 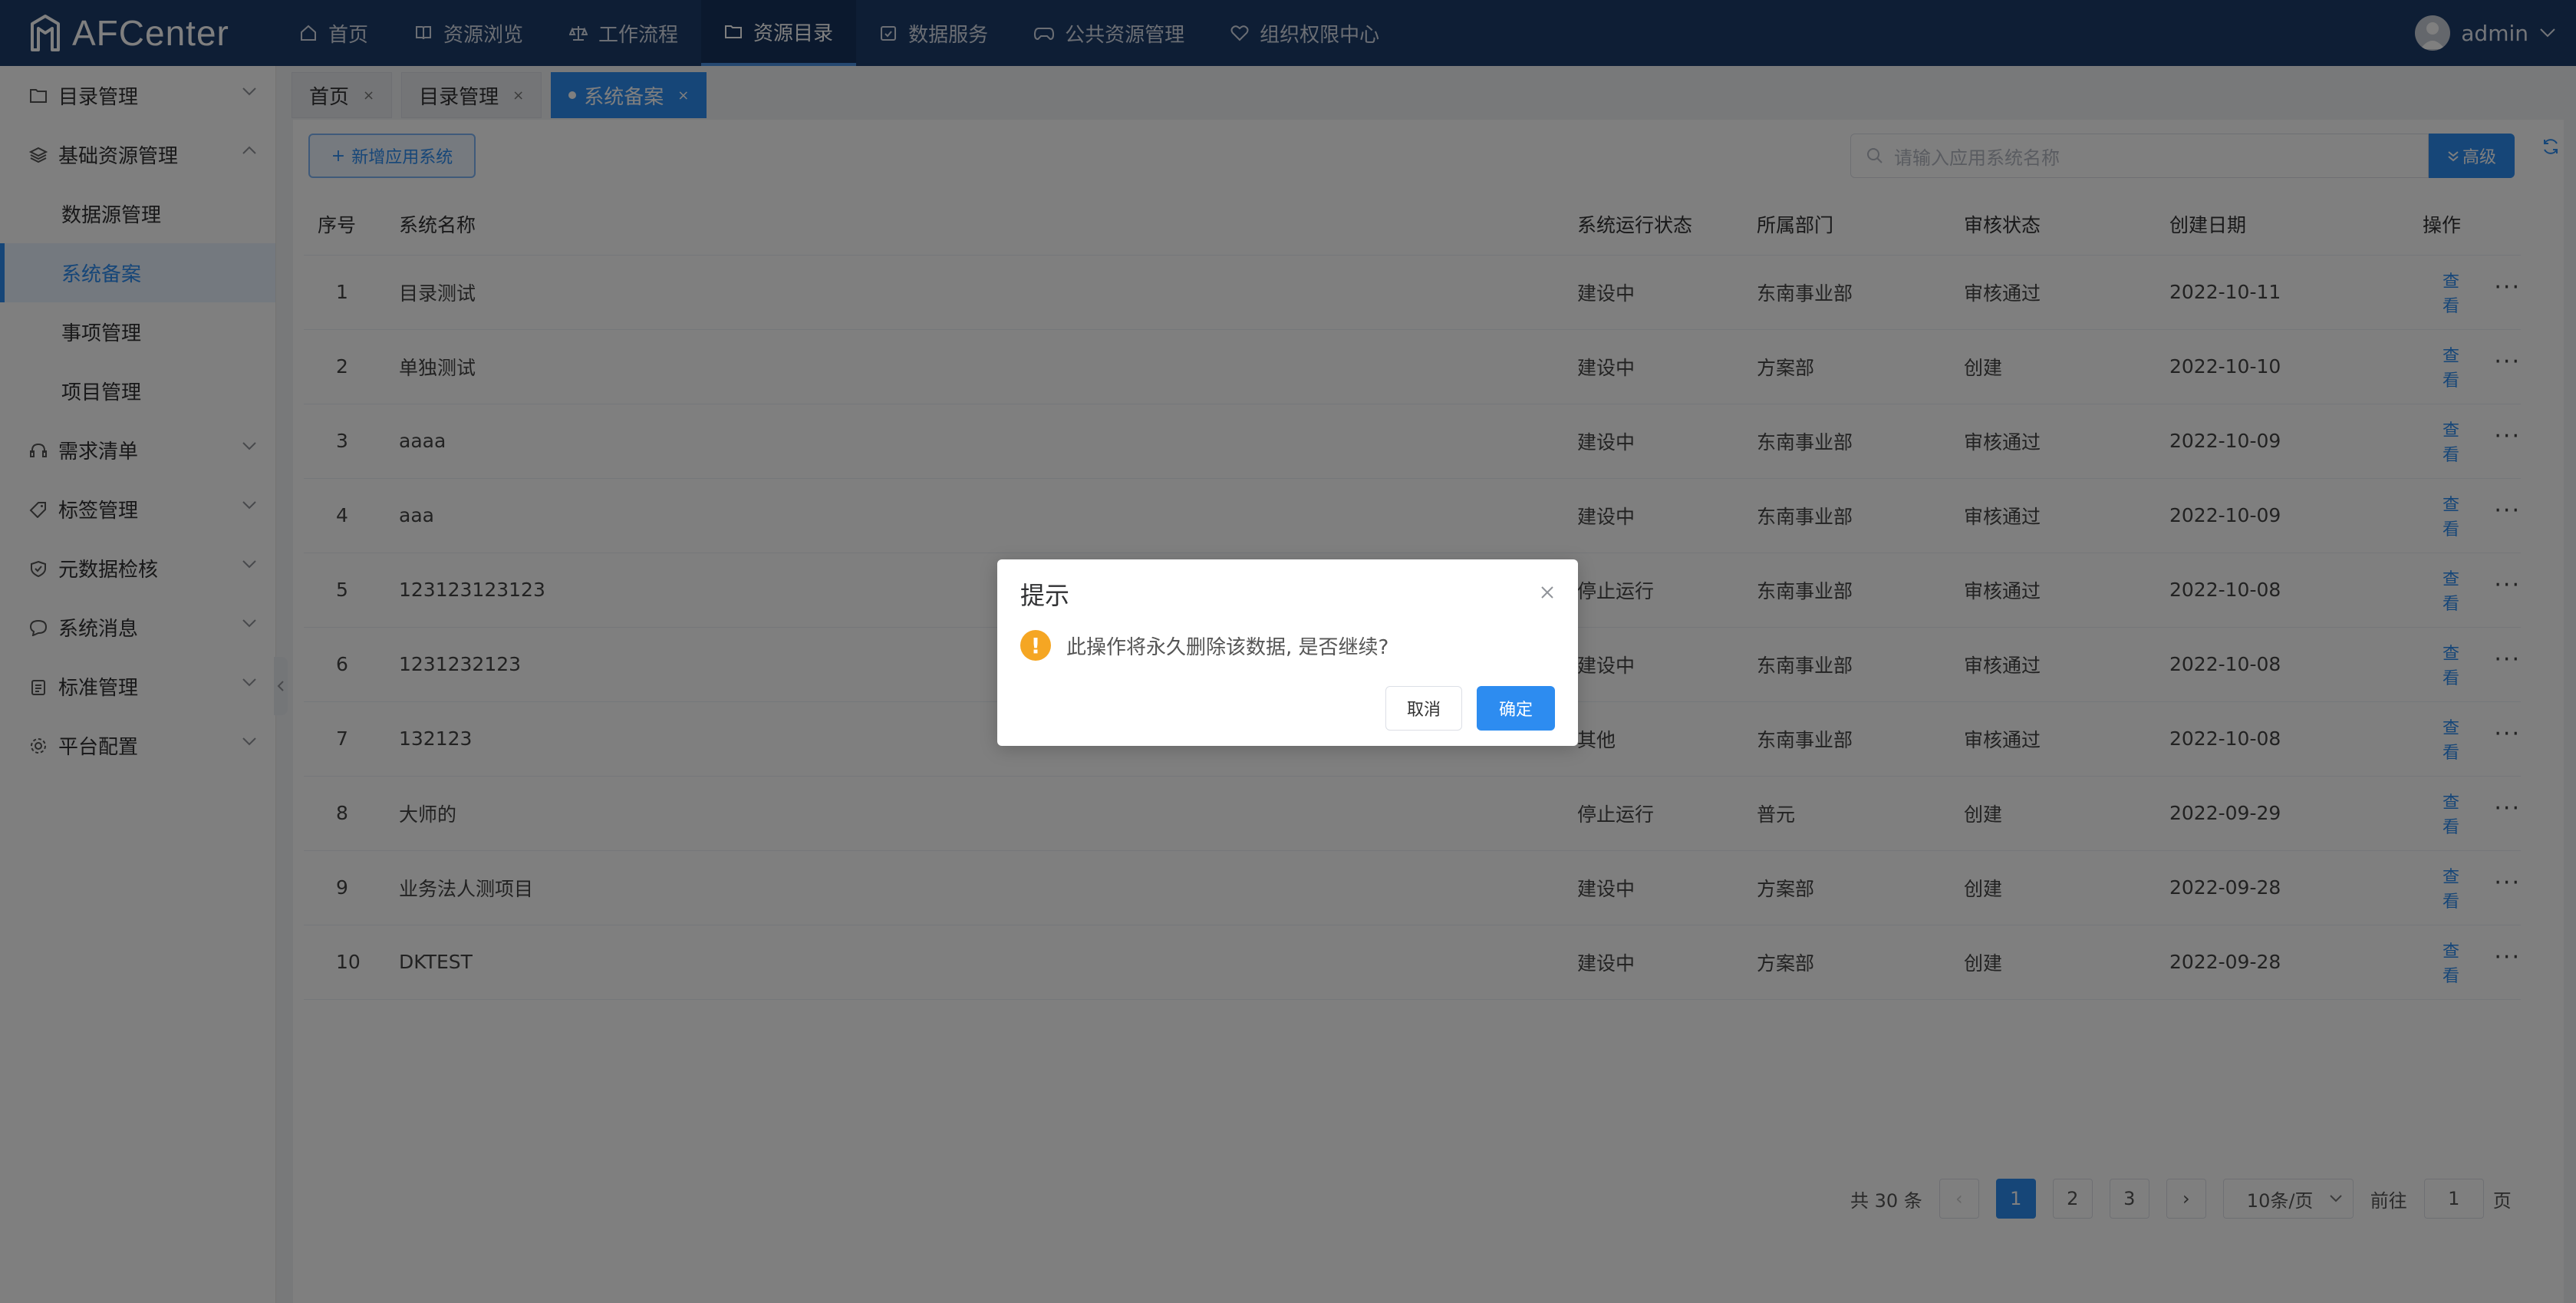 I want to click on dialog-body: ! 此操作将永久删除该数据, 是否继续?, so click(x=1204, y=645).